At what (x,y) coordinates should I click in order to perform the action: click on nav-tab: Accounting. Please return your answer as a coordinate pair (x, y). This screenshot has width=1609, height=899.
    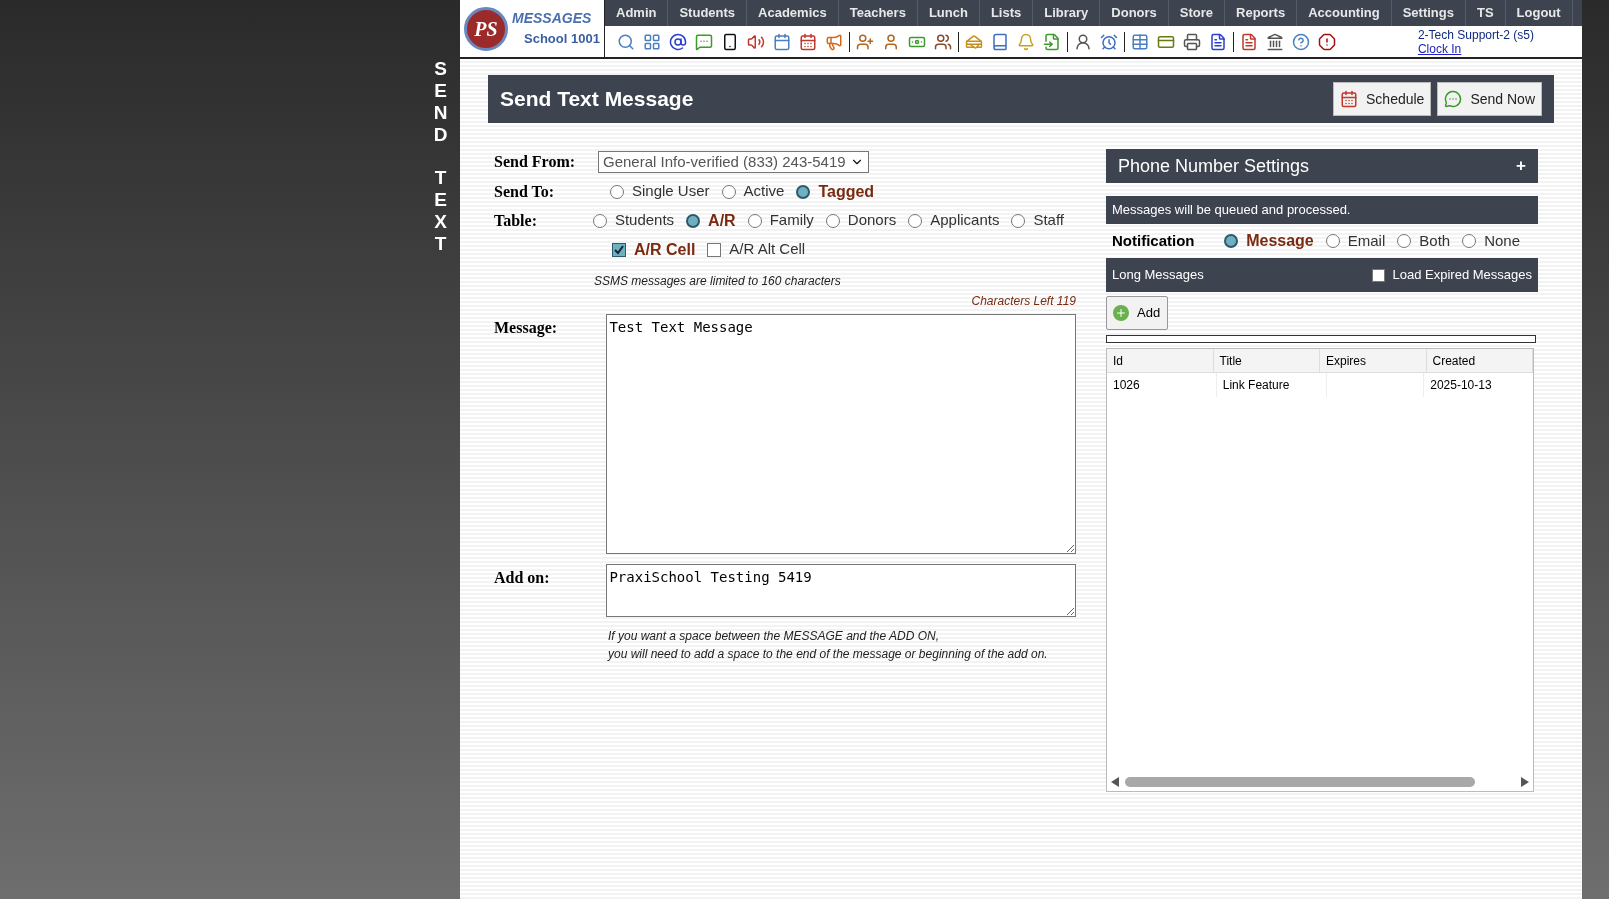
    Looking at the image, I should click on (1344, 13).